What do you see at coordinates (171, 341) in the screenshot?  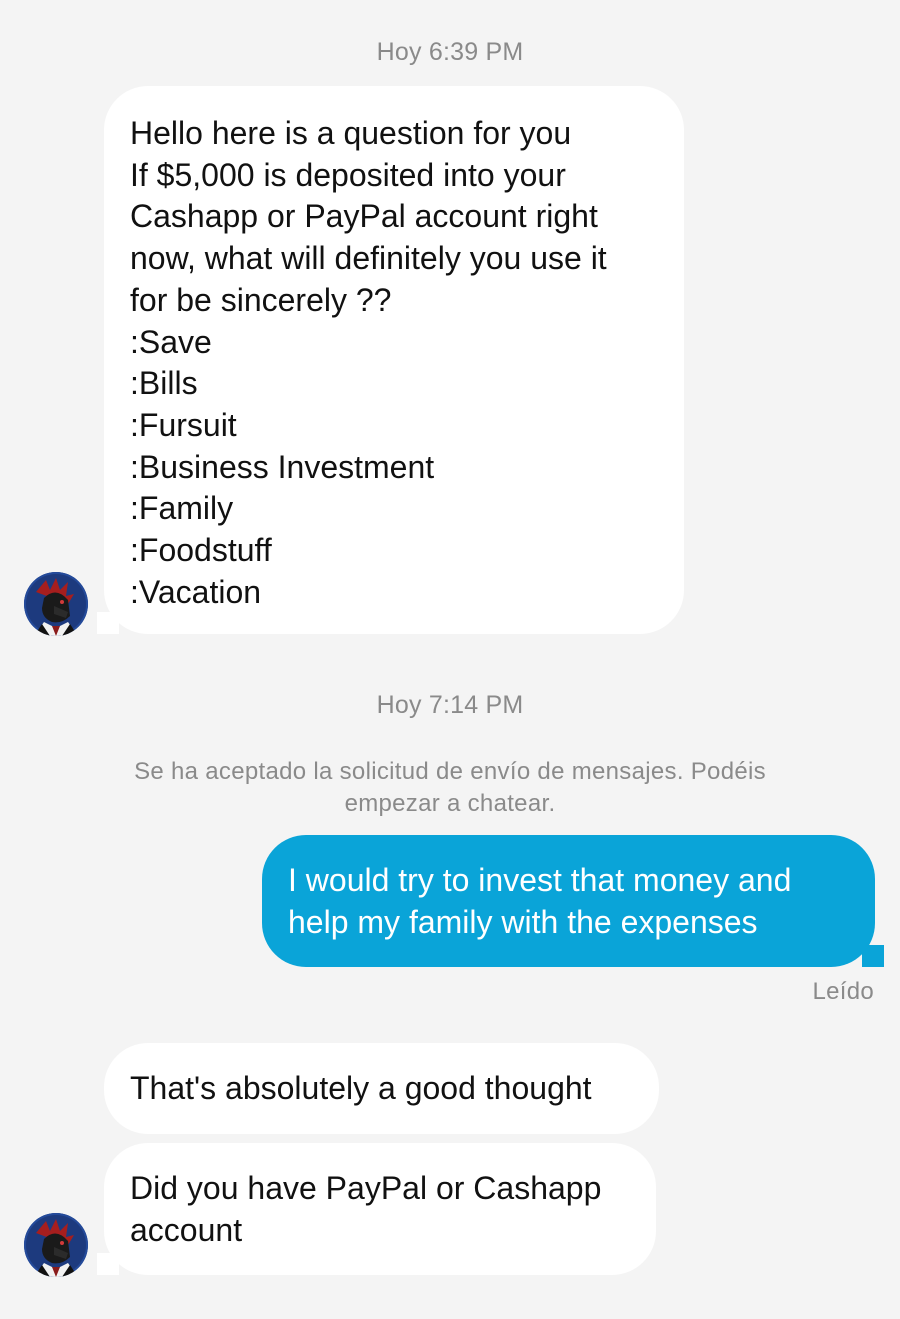 I see `message-line: :Save` at bounding box center [171, 341].